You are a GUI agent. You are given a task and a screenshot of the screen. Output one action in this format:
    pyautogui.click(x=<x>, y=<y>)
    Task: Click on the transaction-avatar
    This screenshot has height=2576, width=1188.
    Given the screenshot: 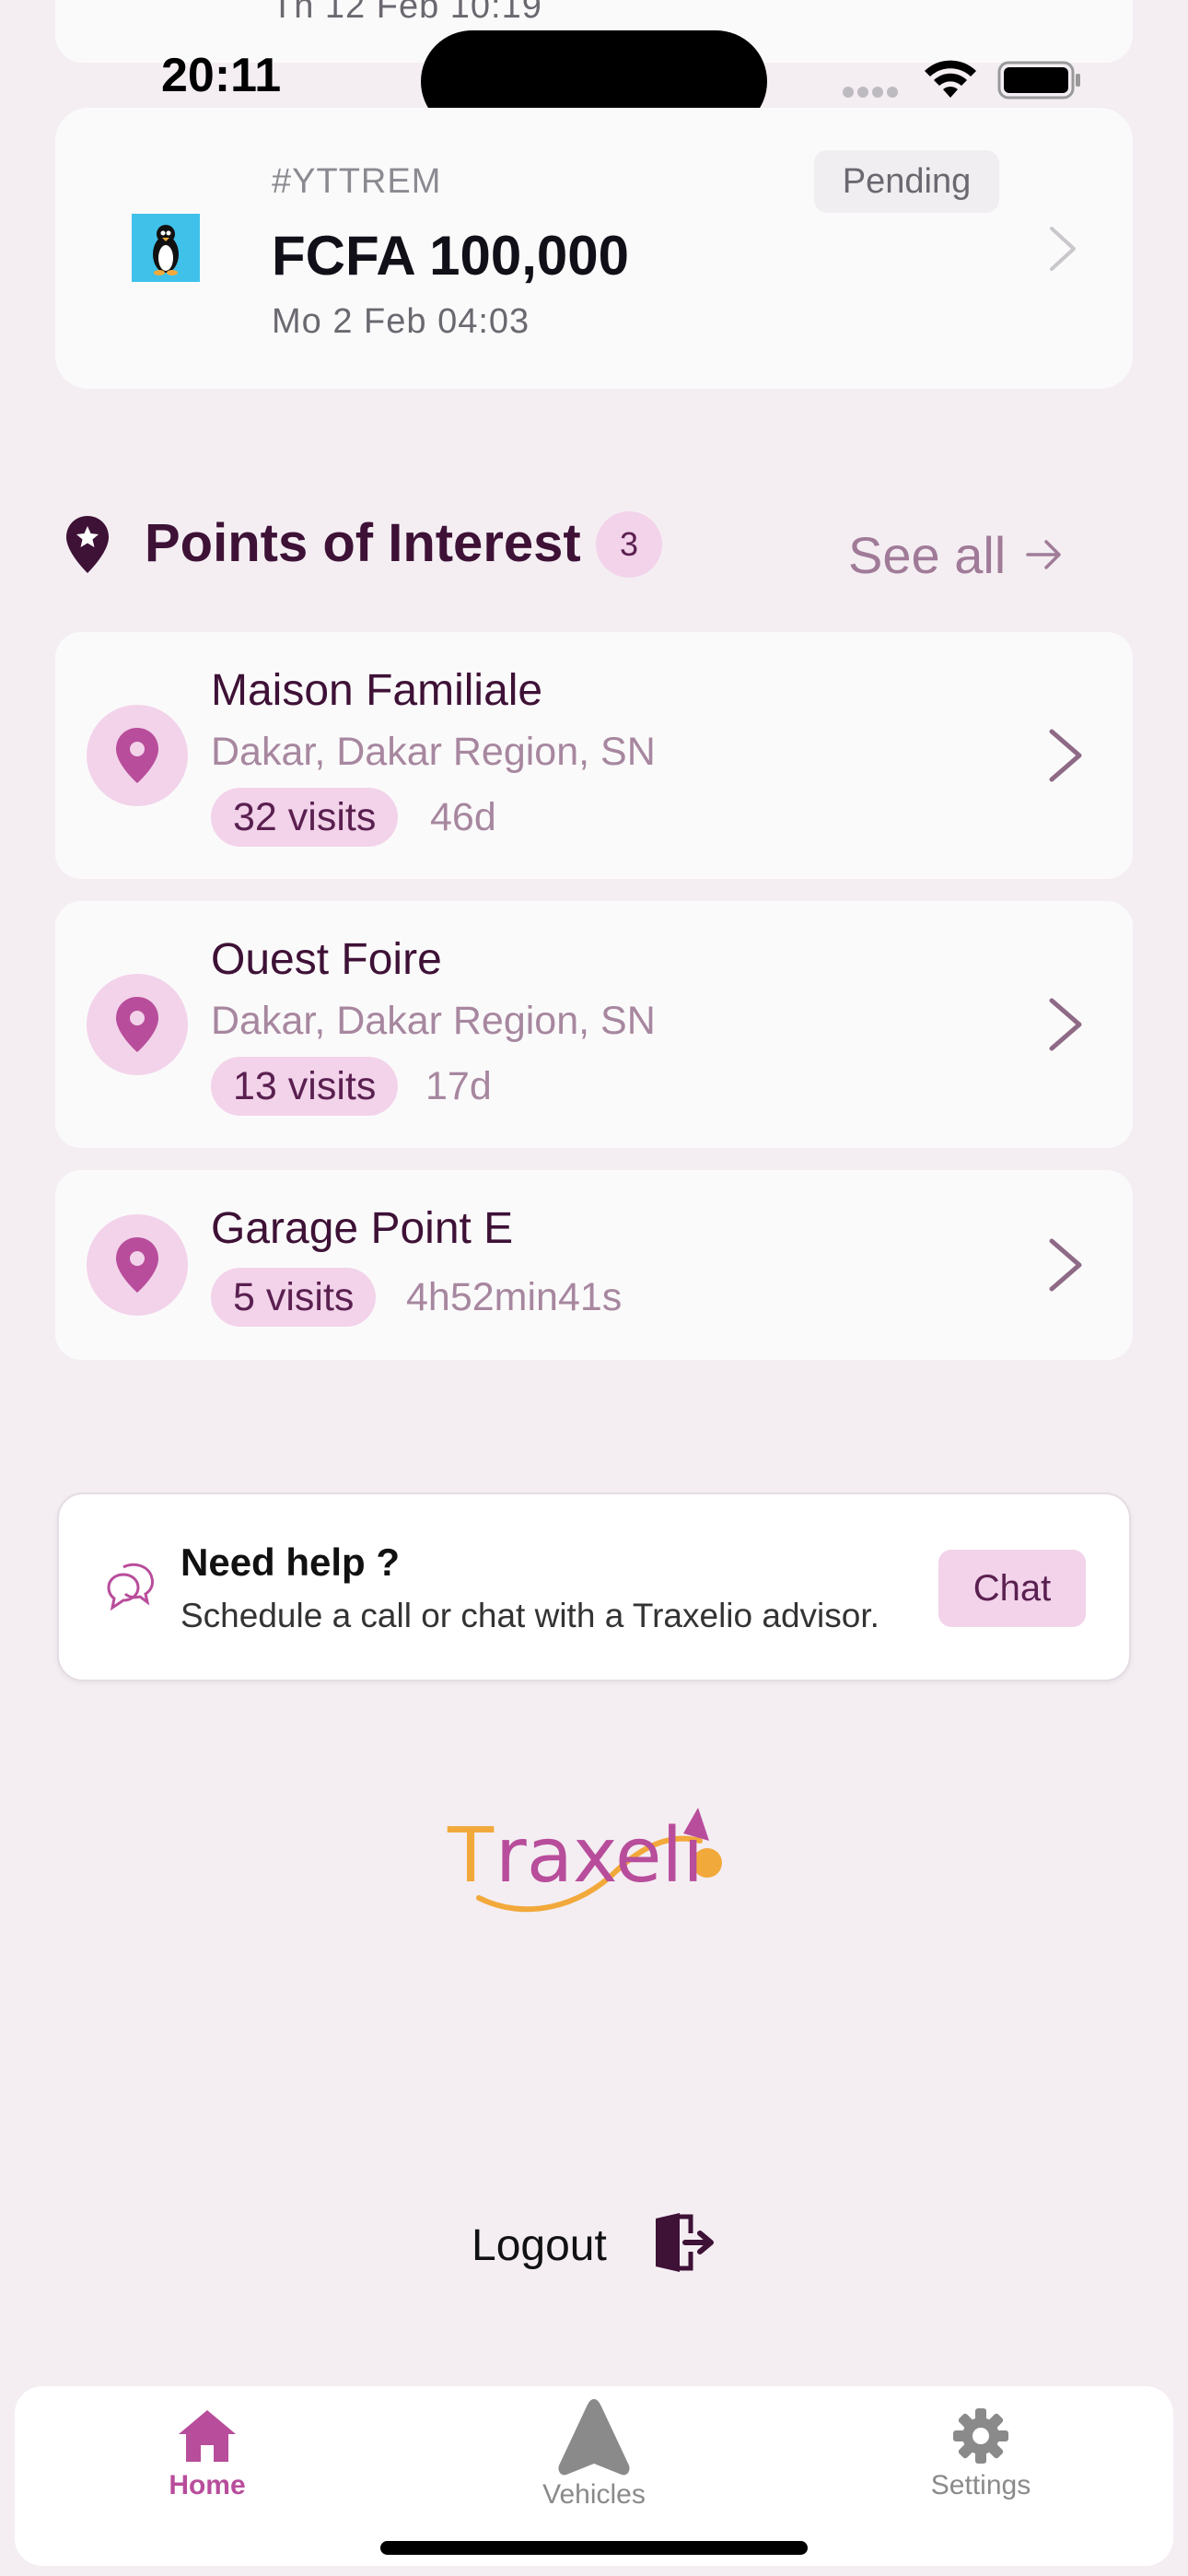 What is the action you would take?
    pyautogui.click(x=166, y=248)
    